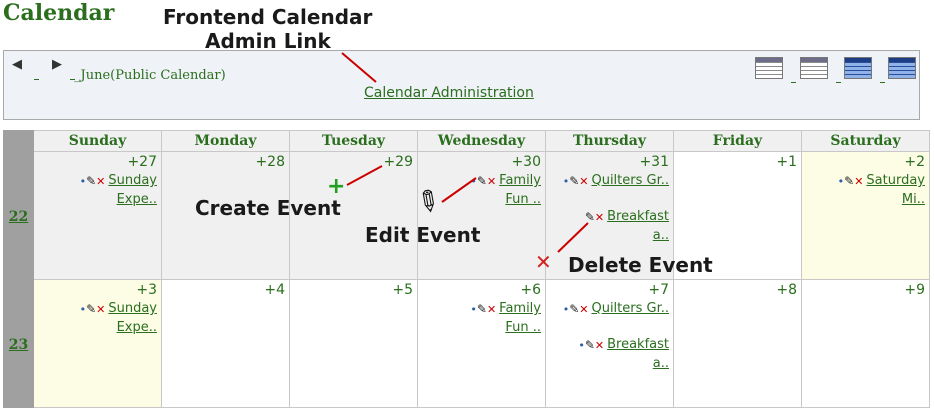 This screenshot has height=411, width=934. What do you see at coordinates (423, 235) in the screenshot?
I see `annotation-edit-event: Edit Event` at bounding box center [423, 235].